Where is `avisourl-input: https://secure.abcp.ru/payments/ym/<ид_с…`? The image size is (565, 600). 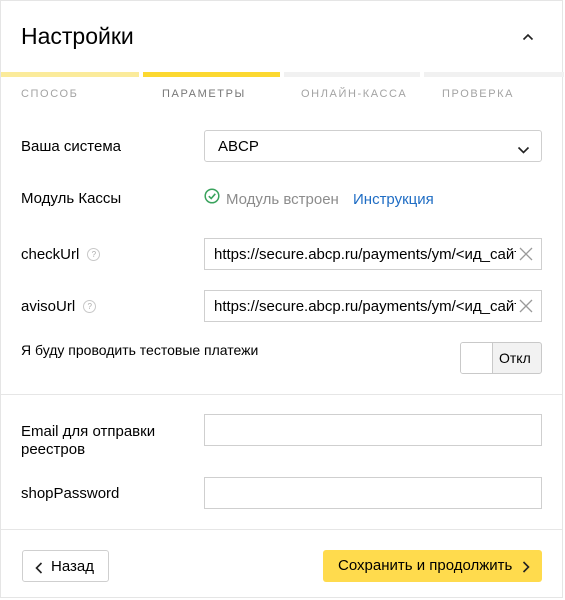
avisourl-input: https://secure.abcp.ru/payments/ym/<ид_с… is located at coordinates (373, 306).